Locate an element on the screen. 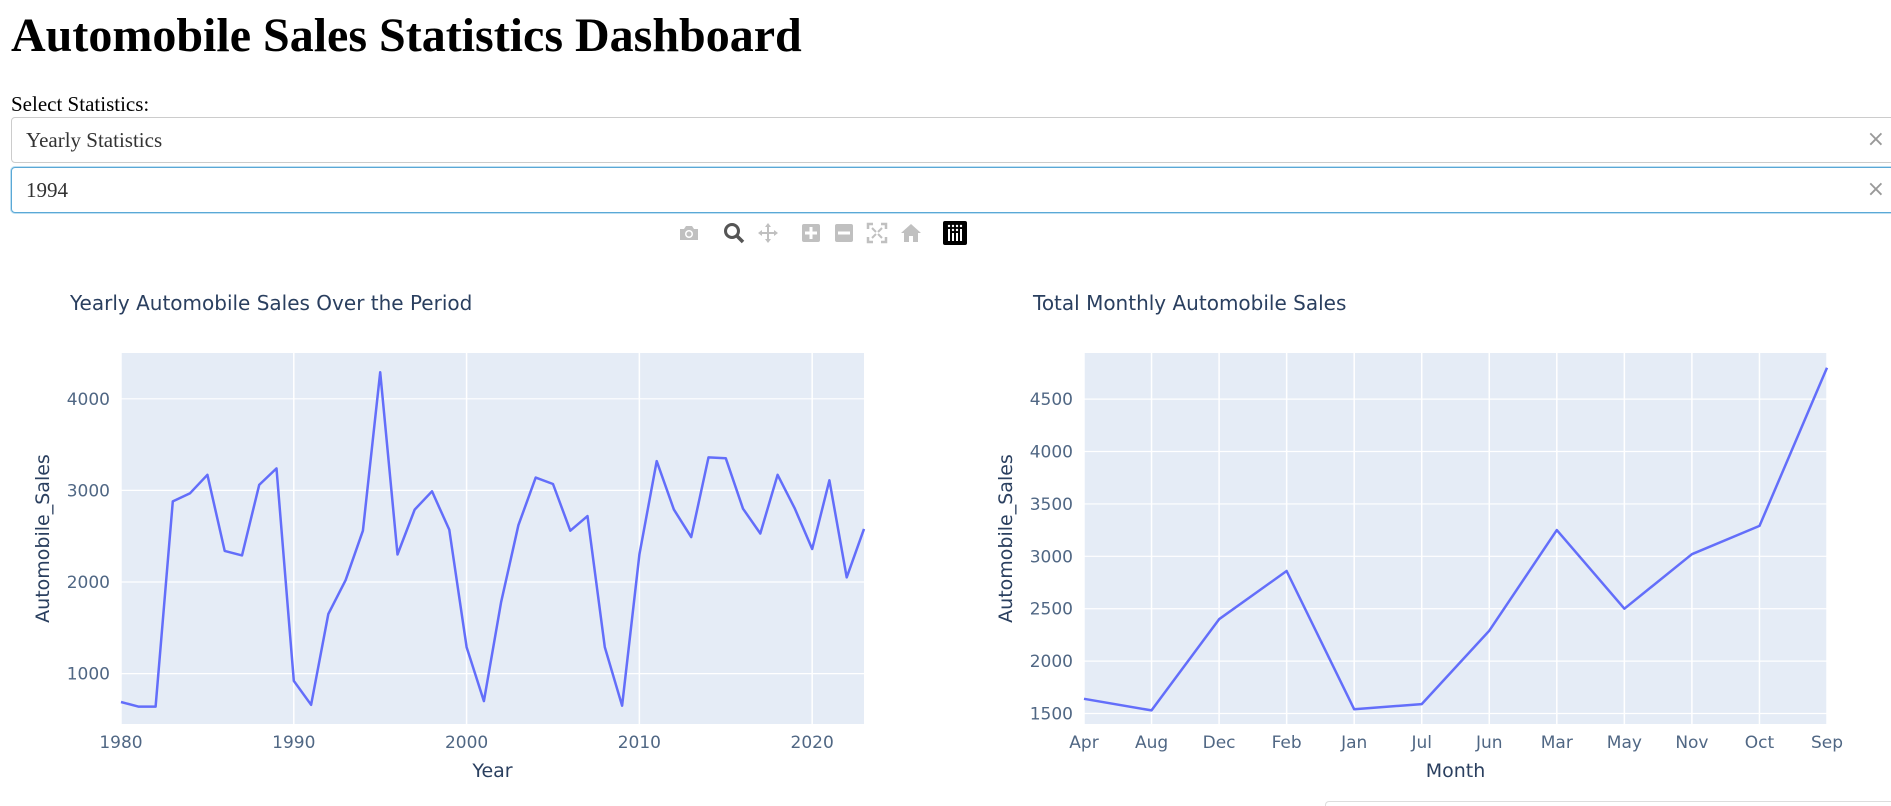 The width and height of the screenshot is (1891, 806). y-tick-label: 1000 is located at coordinates (88, 675).